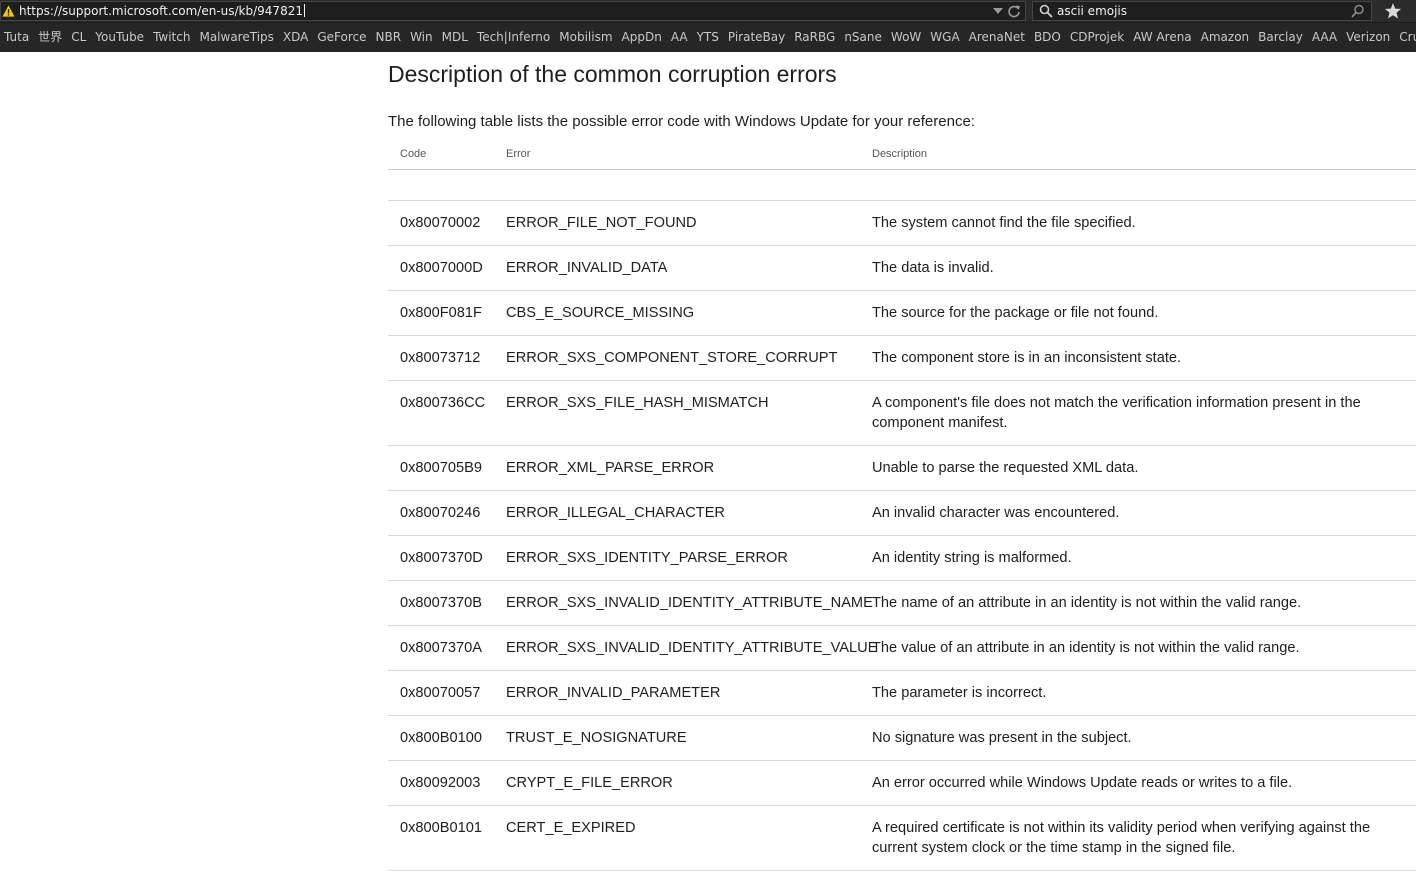 This screenshot has height=871, width=1416. I want to click on error-code-cell: 0x800F081F, so click(441, 313).